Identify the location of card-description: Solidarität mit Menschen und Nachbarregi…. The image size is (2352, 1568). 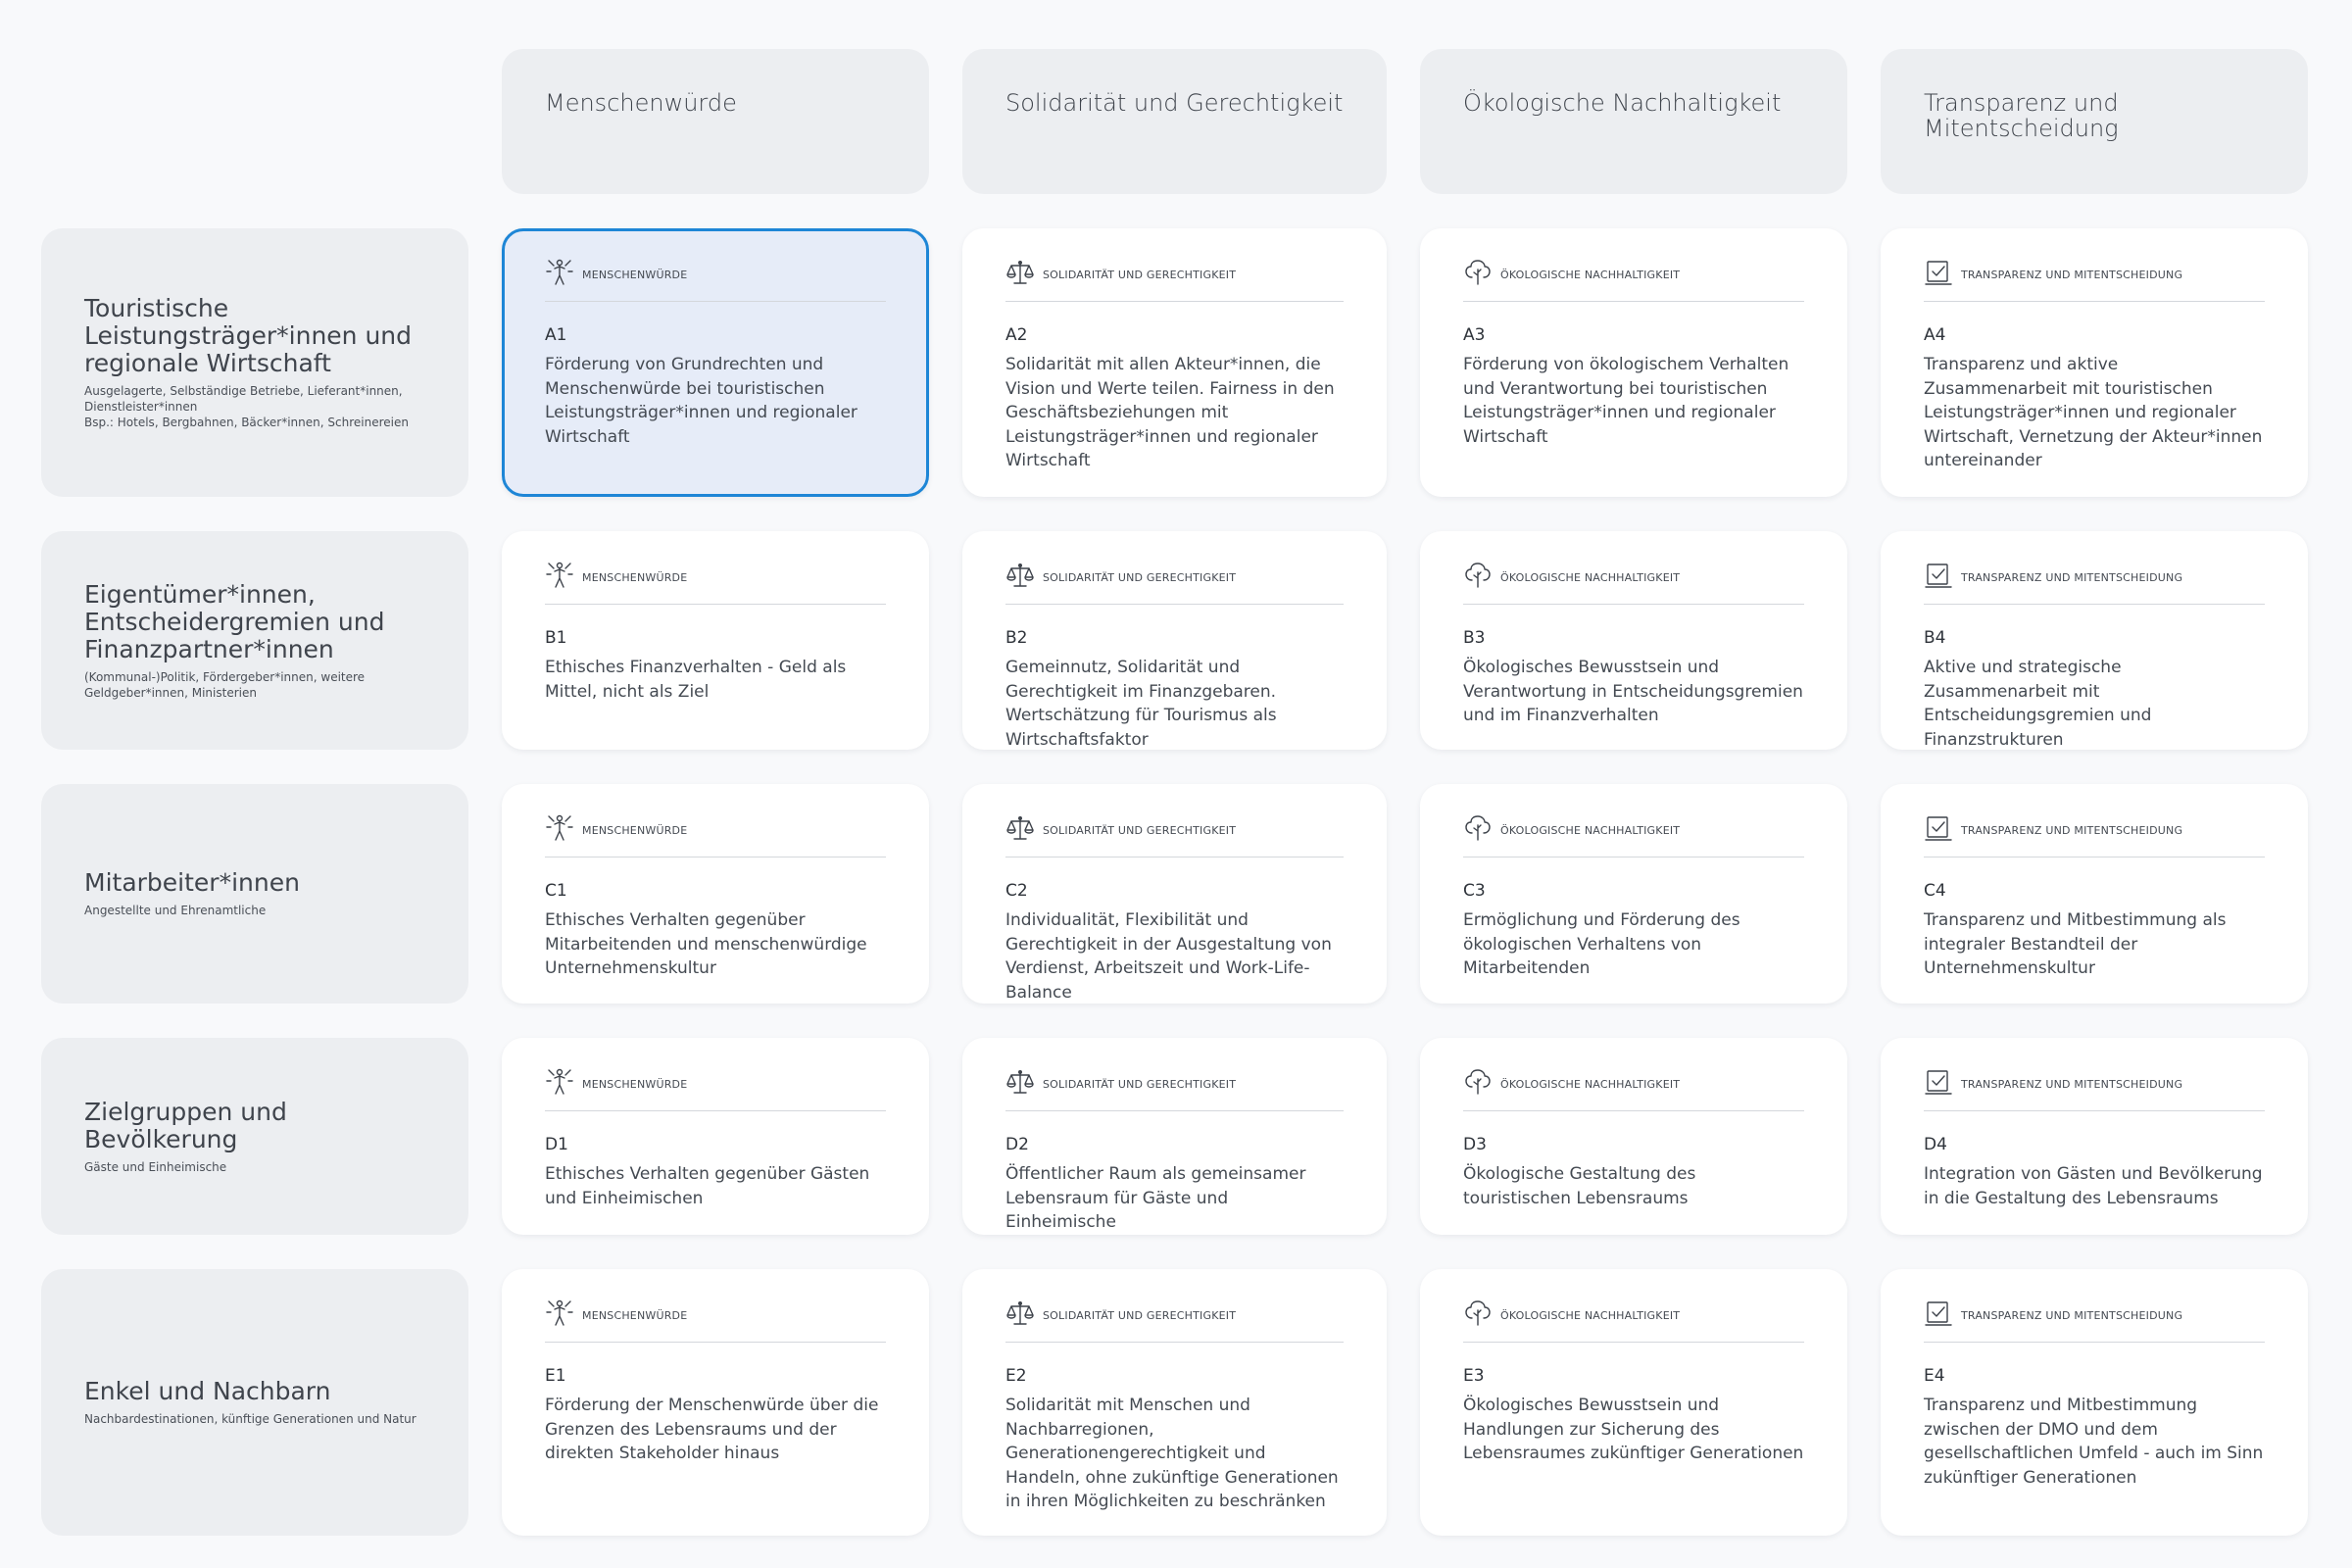
(1172, 1453).